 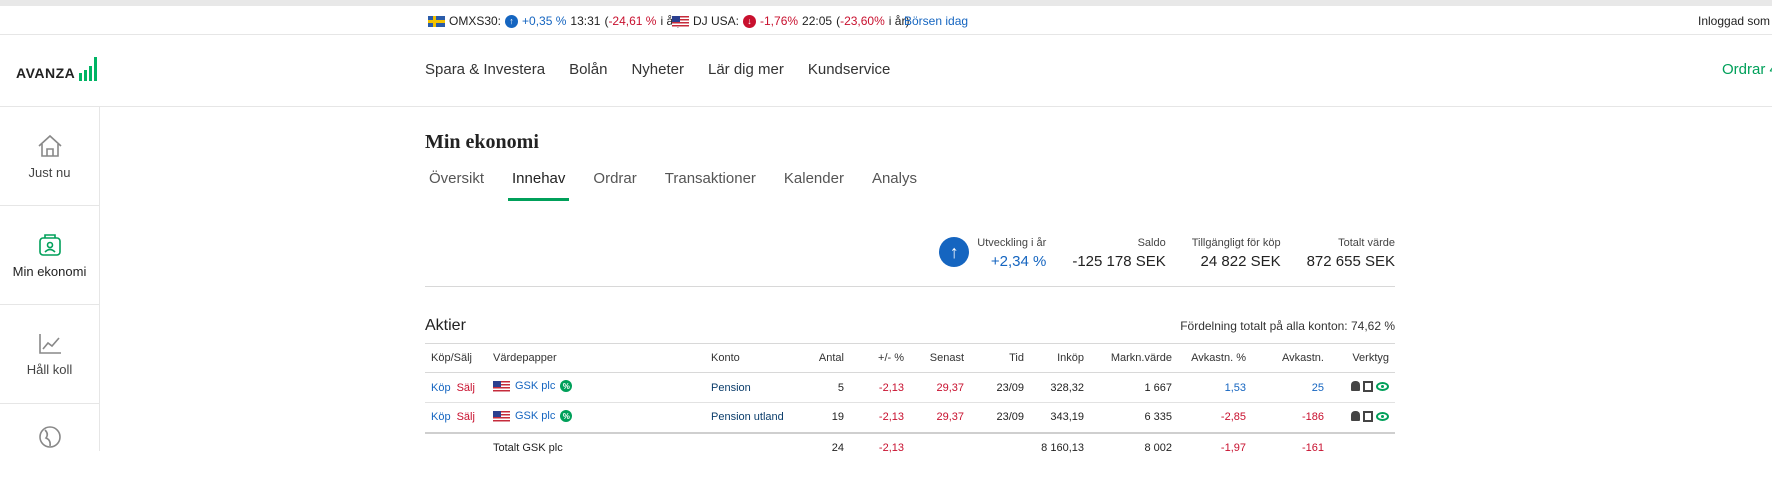 I want to click on col-header: Inköp, so click(x=1060, y=358).